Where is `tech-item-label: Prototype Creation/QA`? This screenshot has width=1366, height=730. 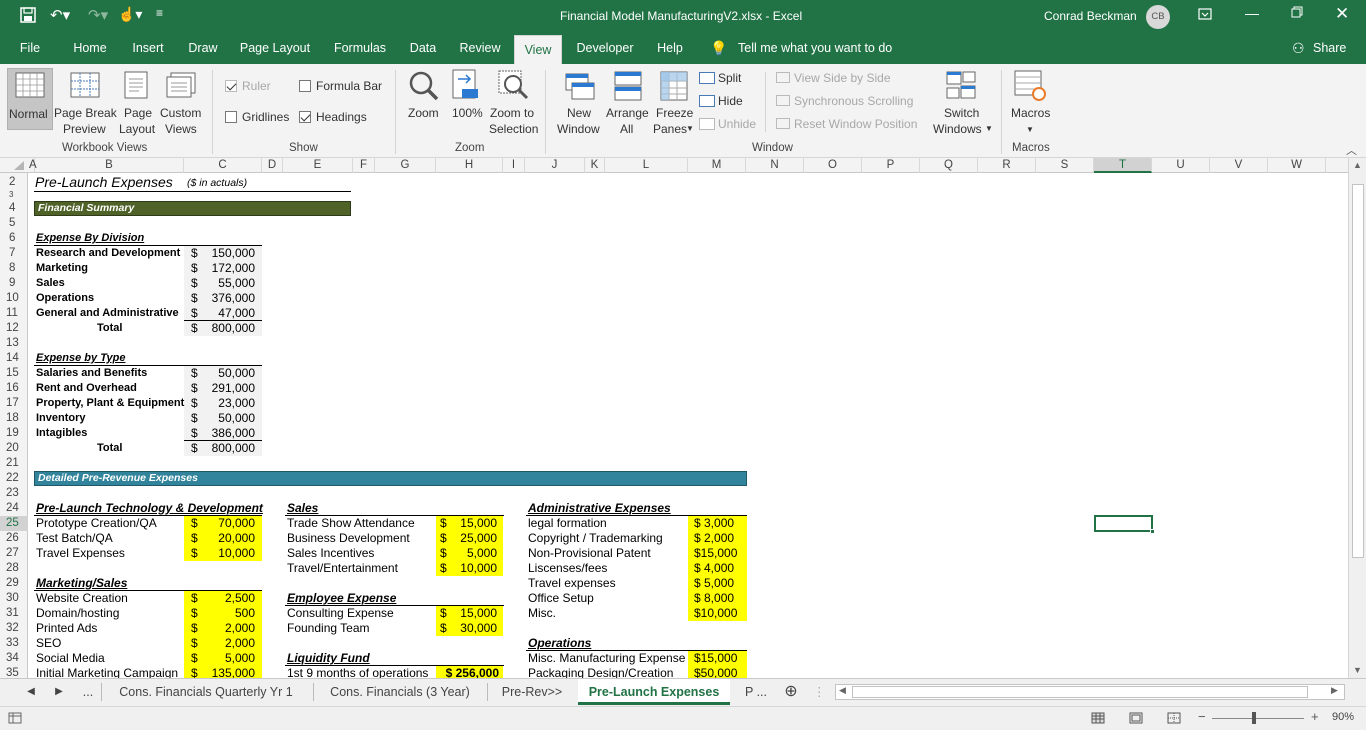 tech-item-label: Prototype Creation/QA is located at coordinates (96, 523).